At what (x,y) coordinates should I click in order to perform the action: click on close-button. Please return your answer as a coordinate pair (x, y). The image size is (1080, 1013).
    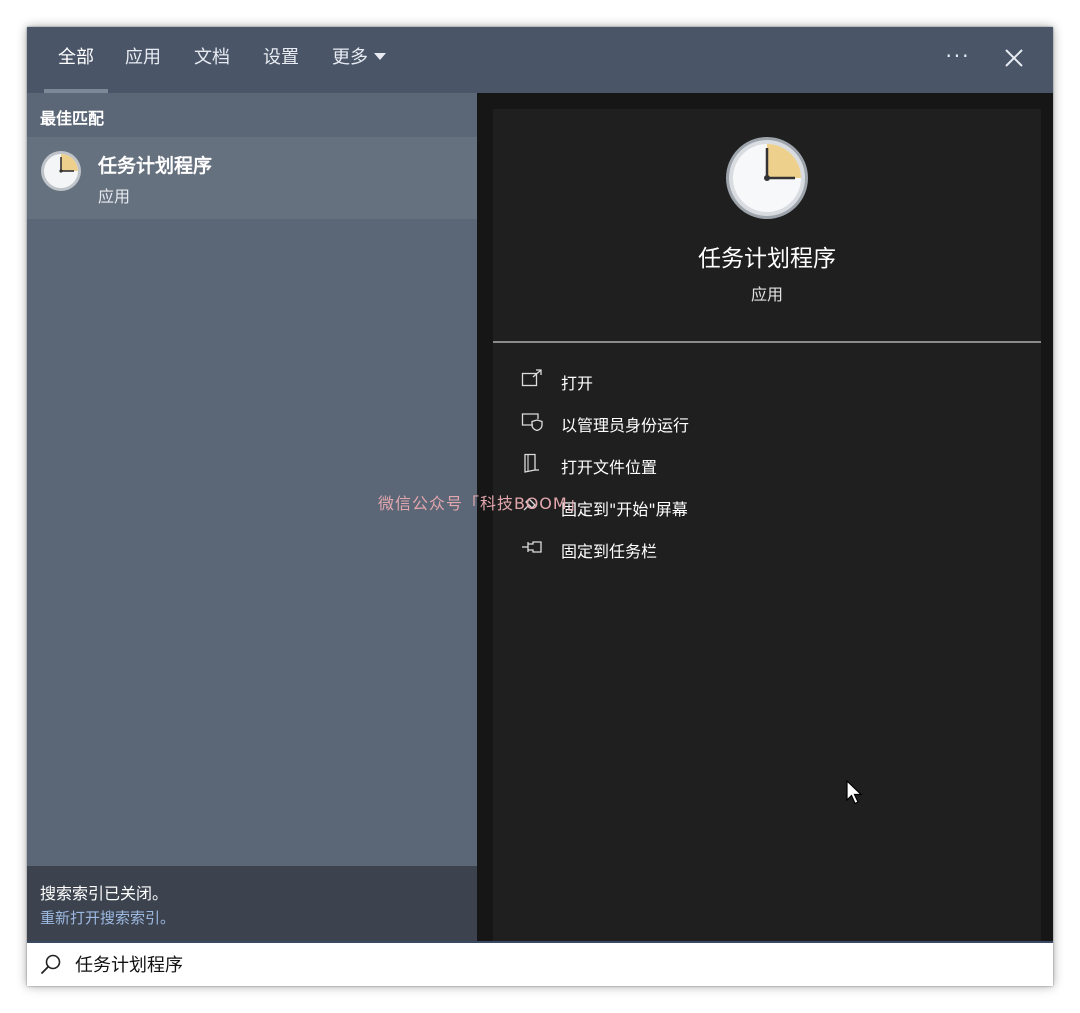
    Looking at the image, I should click on (1014, 60).